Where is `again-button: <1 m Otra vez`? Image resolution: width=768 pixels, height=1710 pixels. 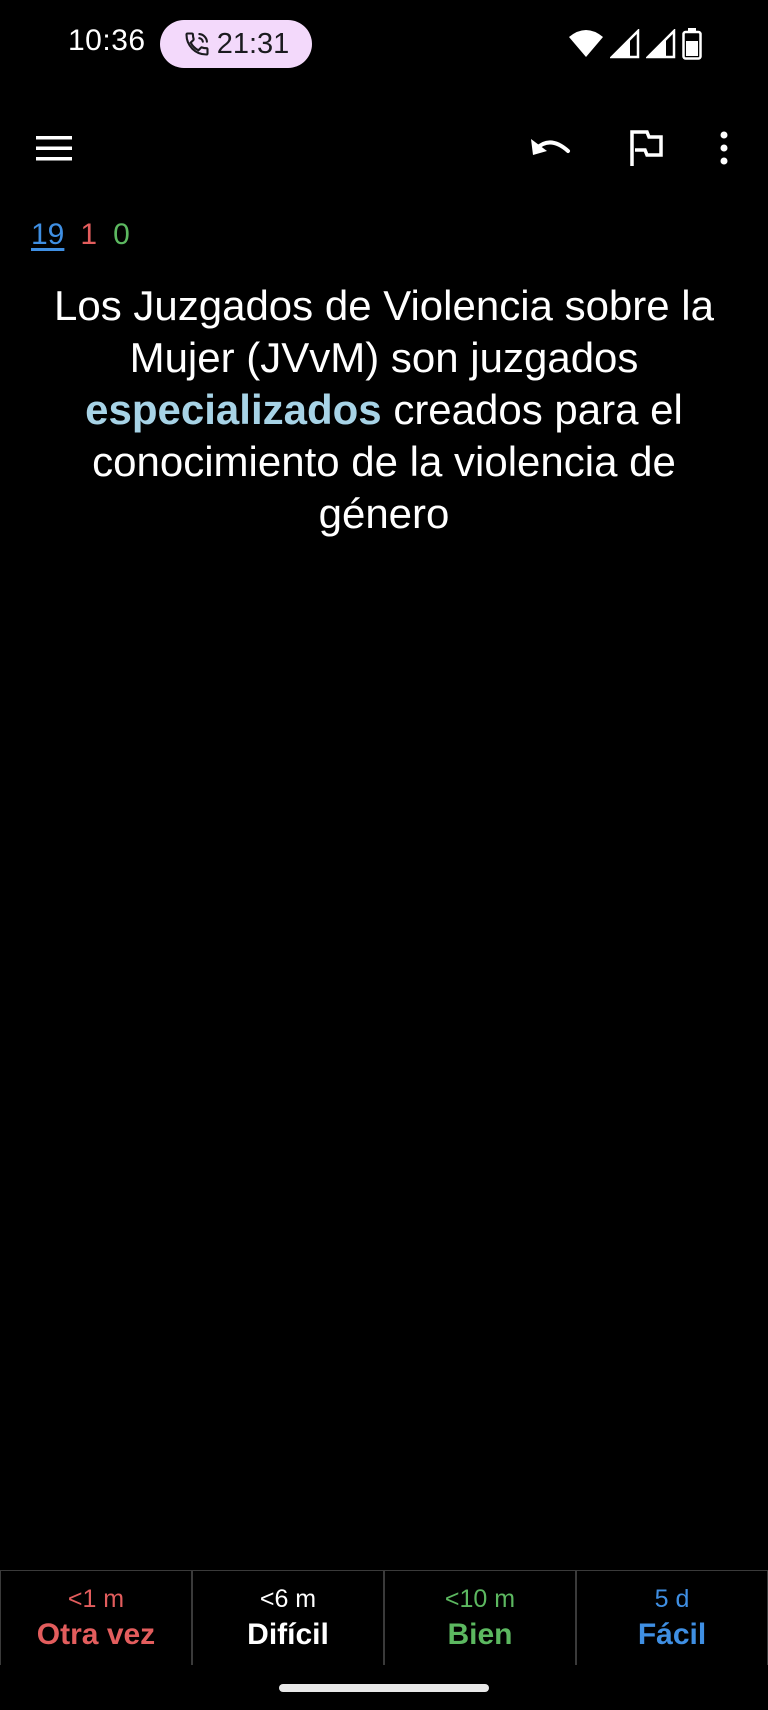 again-button: <1 m Otra vez is located at coordinates (96, 1618).